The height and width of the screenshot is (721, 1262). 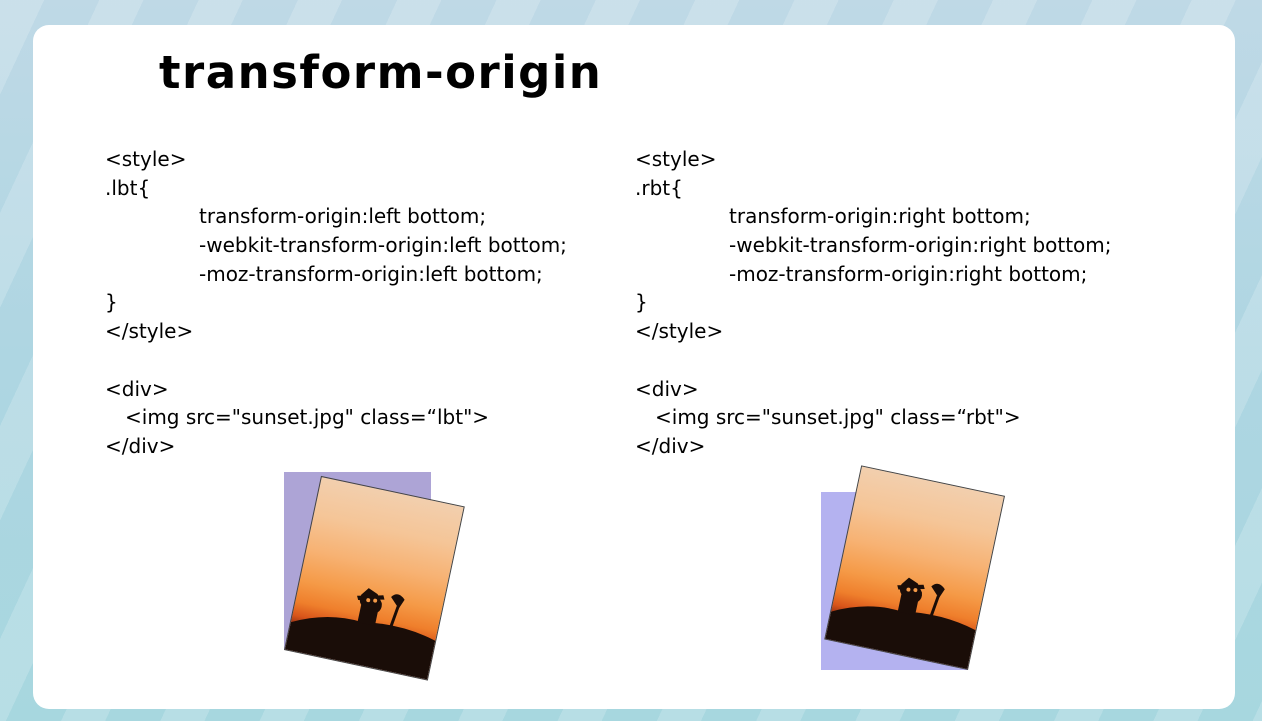 I want to click on code-line: -webkit-transform-origin:left bottom;, so click(x=383, y=245).